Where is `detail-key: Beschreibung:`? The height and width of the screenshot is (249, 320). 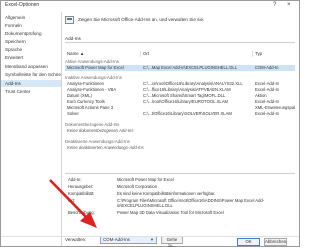
detail-key: Beschreibung: is located at coordinates (81, 212).